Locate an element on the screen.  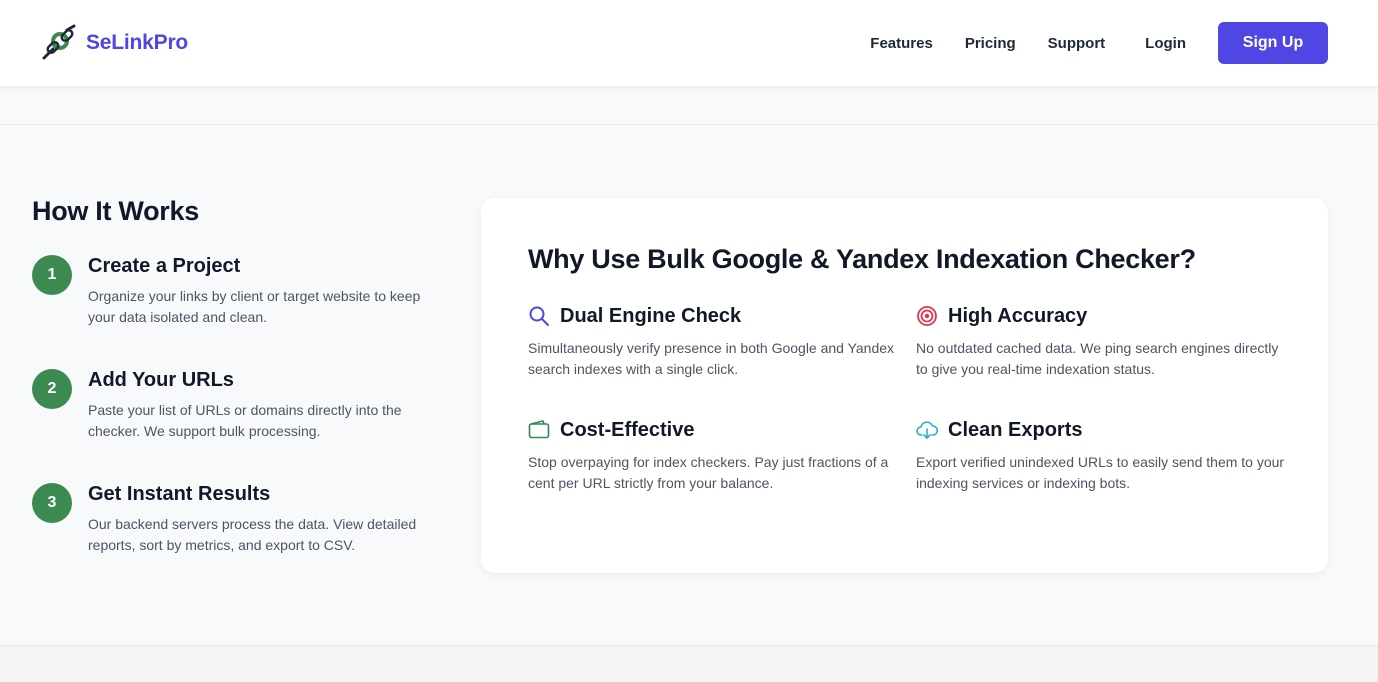
brand-logo-link: SeLinkPro is located at coordinates (114, 43).